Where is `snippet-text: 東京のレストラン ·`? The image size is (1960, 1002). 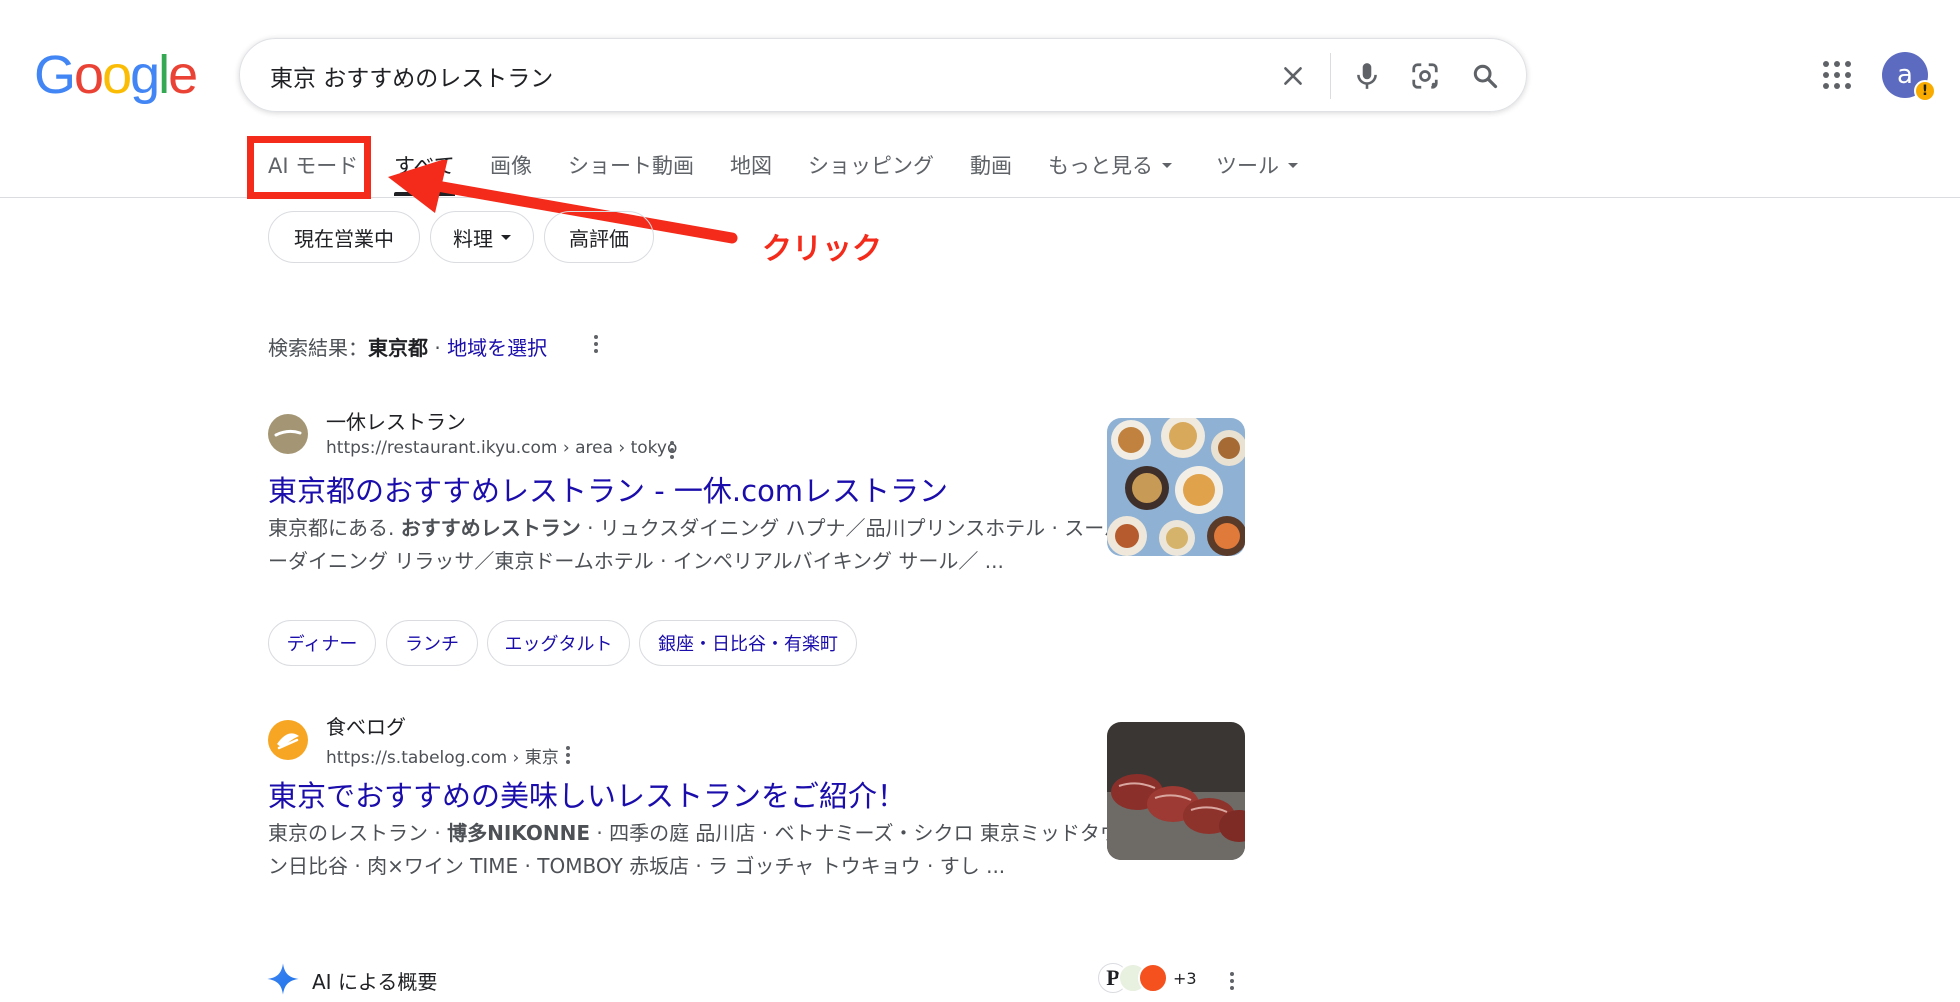
snippet-text: 東京のレストラン · is located at coordinates (358, 833).